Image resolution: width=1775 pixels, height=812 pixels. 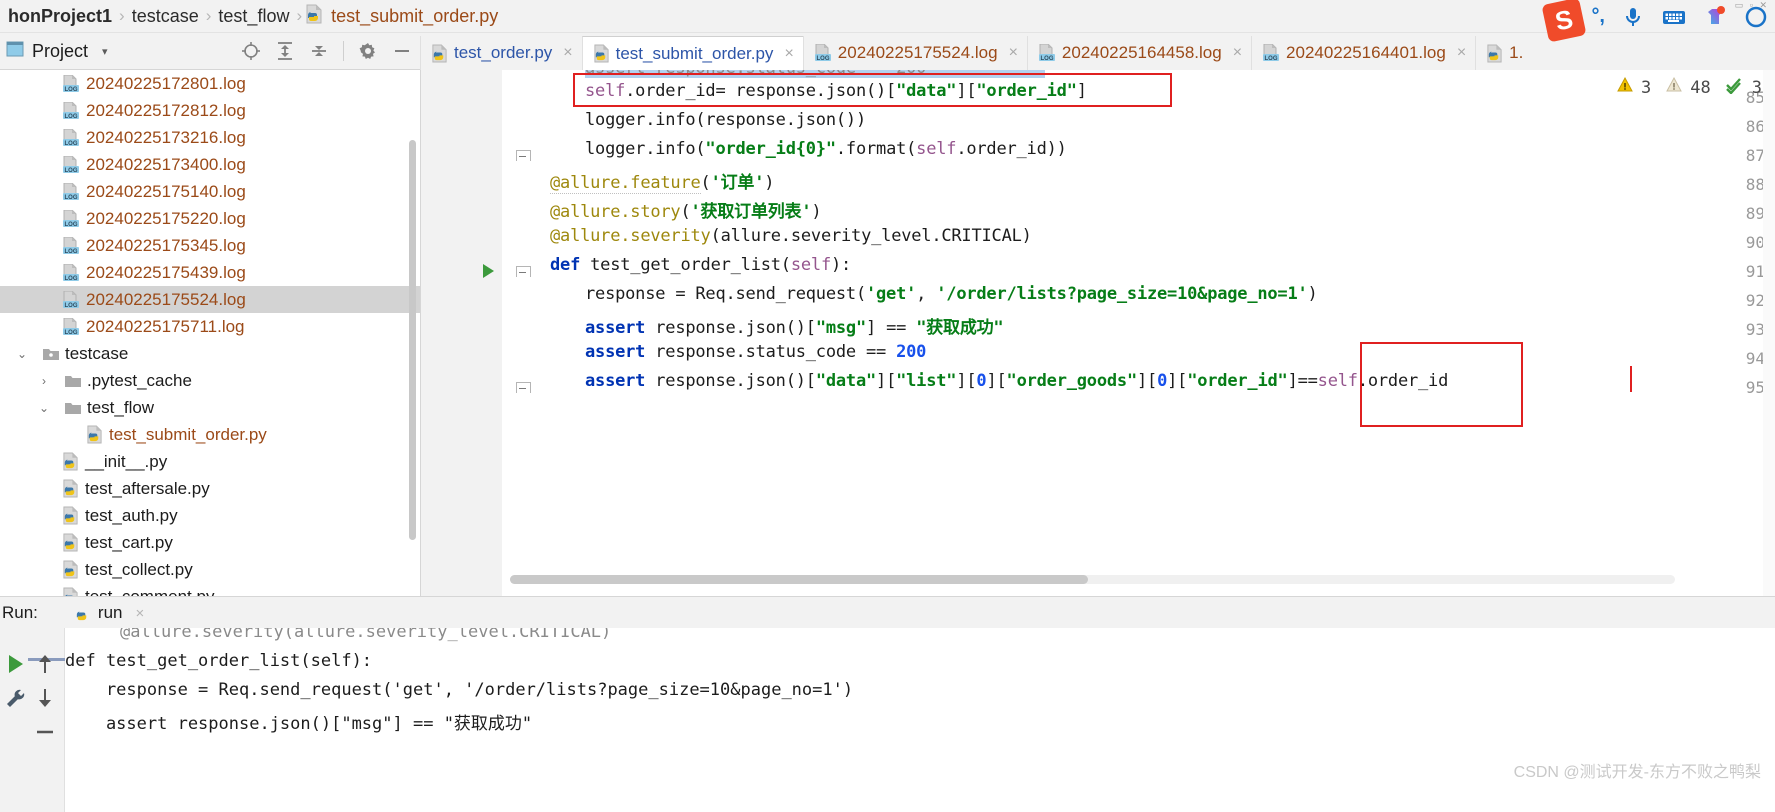 What do you see at coordinates (501, 53) in the screenshot?
I see `editor-tab-test-order: test_order.py ×` at bounding box center [501, 53].